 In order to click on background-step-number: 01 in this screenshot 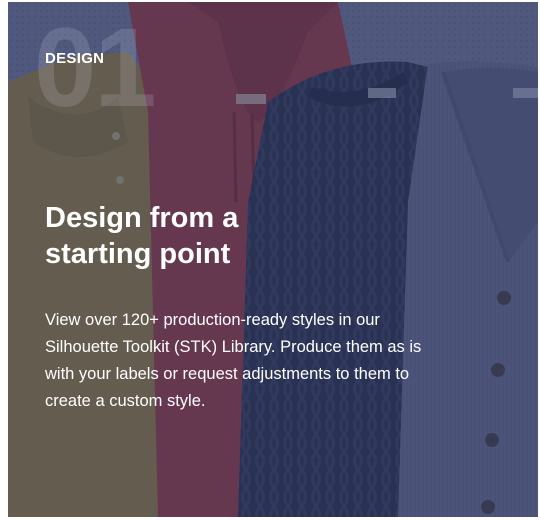, I will do `click(95, 67)`.